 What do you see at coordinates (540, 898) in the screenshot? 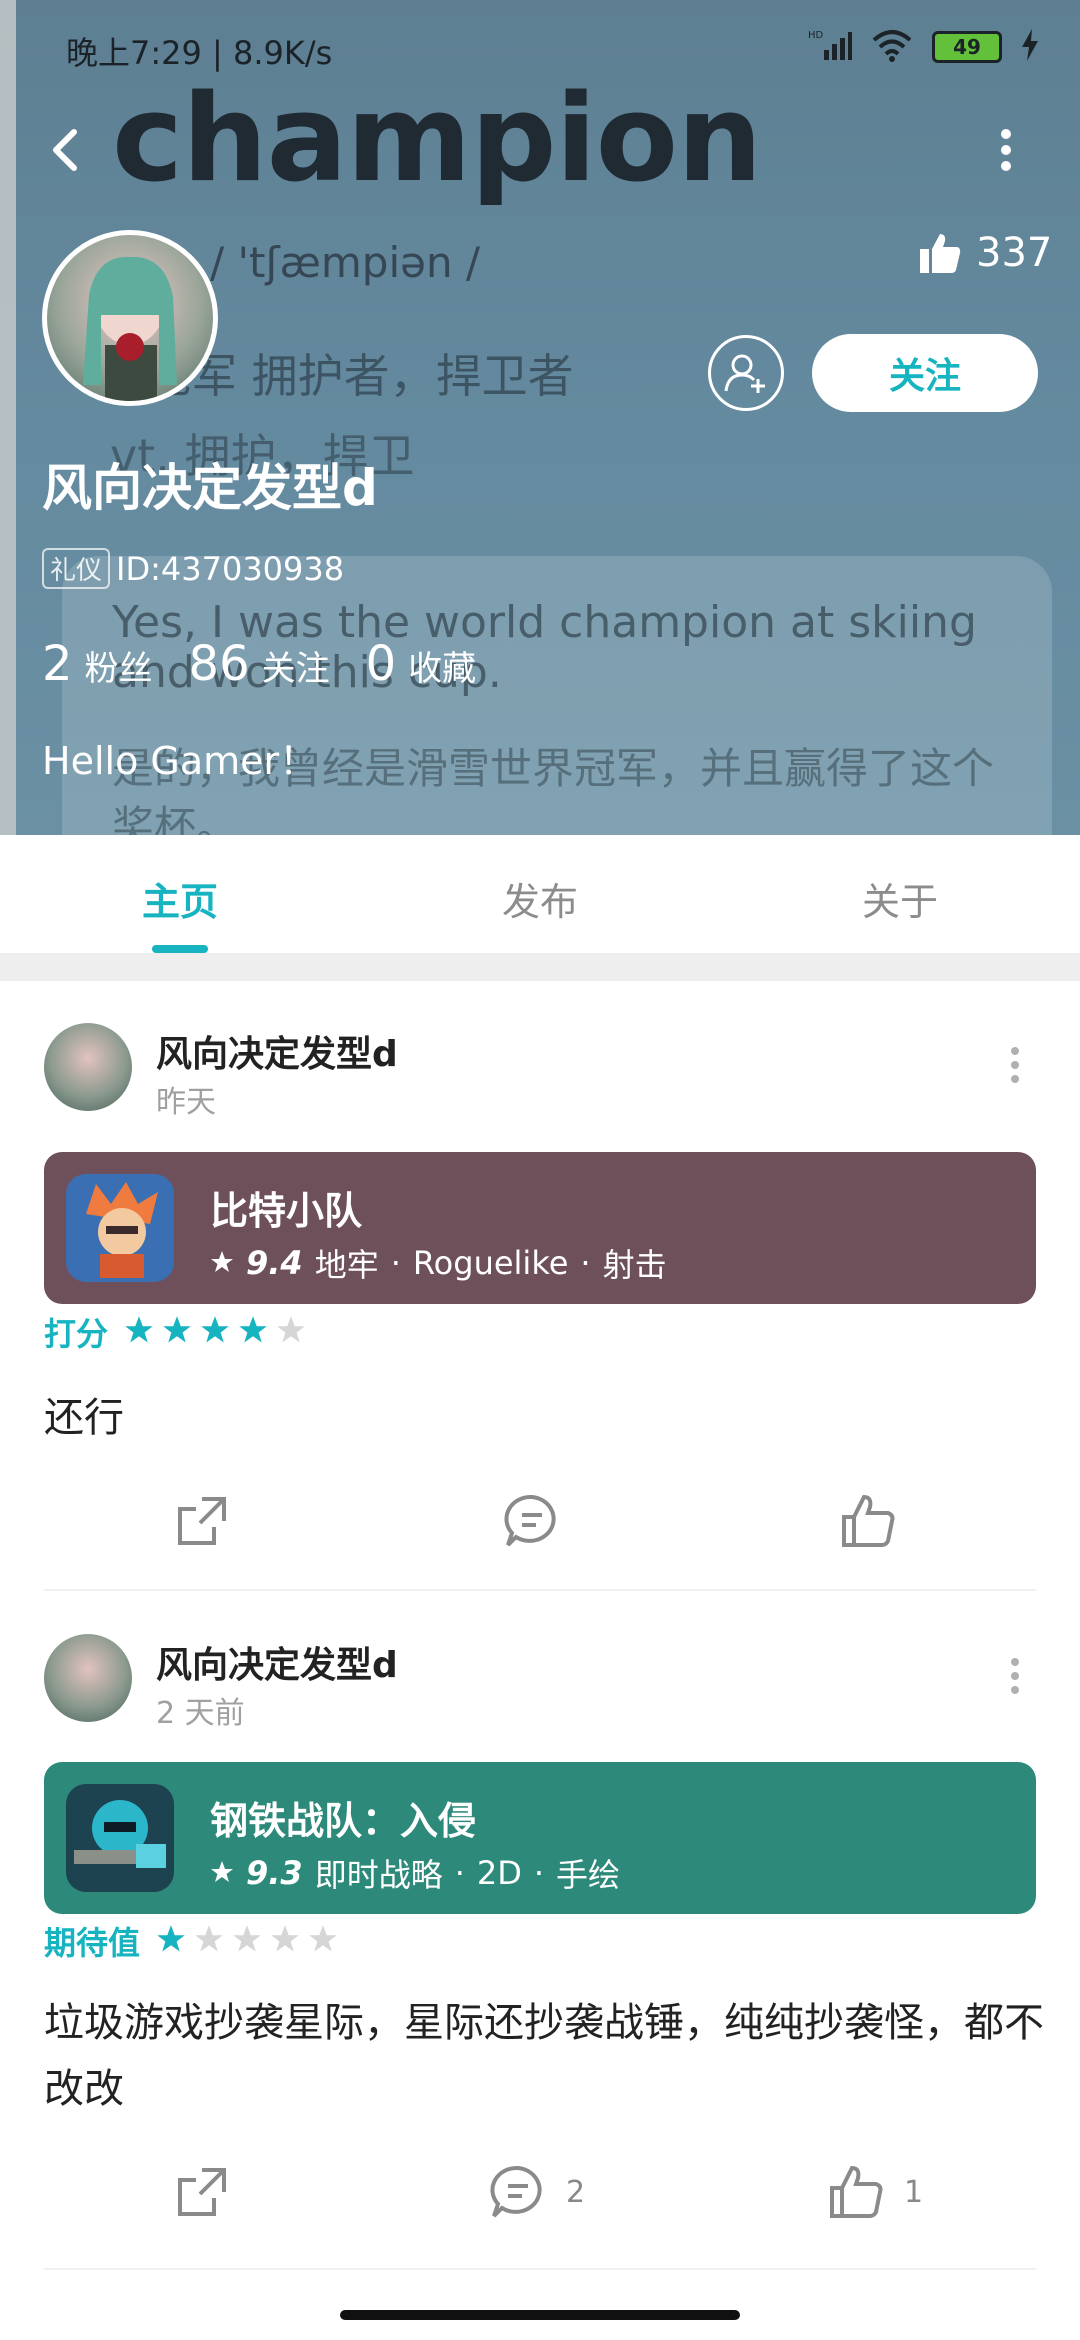
I see `tab-posts: 发布` at bounding box center [540, 898].